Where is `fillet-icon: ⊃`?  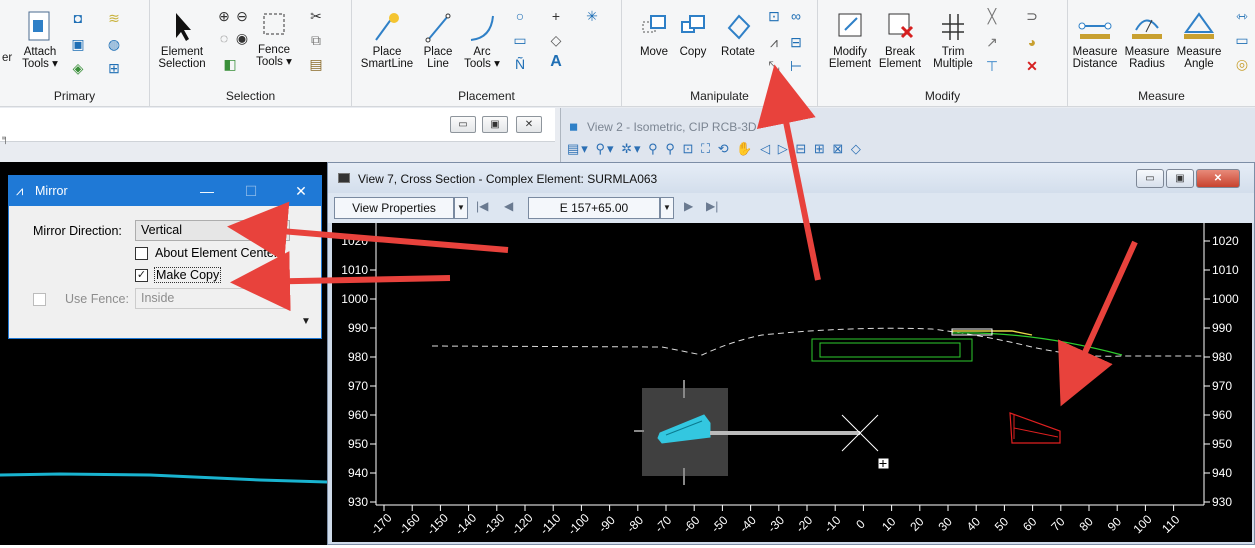
fillet-icon: ⊃ is located at coordinates (1032, 16).